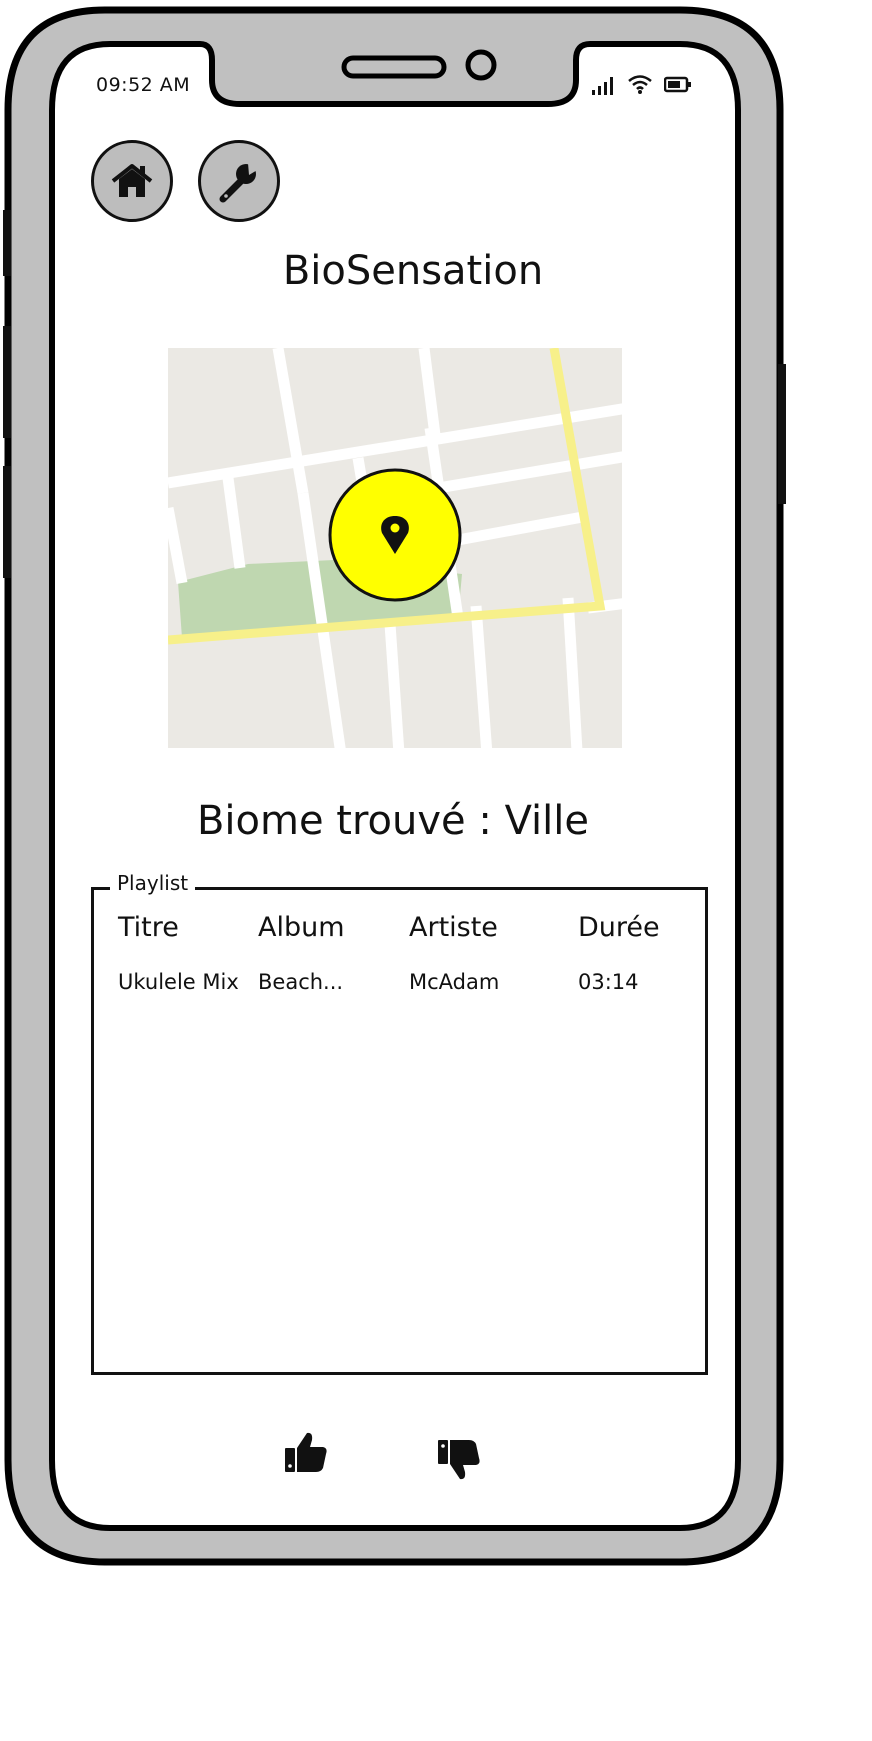 The height and width of the screenshot is (1741, 872). Describe the element at coordinates (453, 927) in the screenshot. I see `column-header-artist: Artiste` at that location.